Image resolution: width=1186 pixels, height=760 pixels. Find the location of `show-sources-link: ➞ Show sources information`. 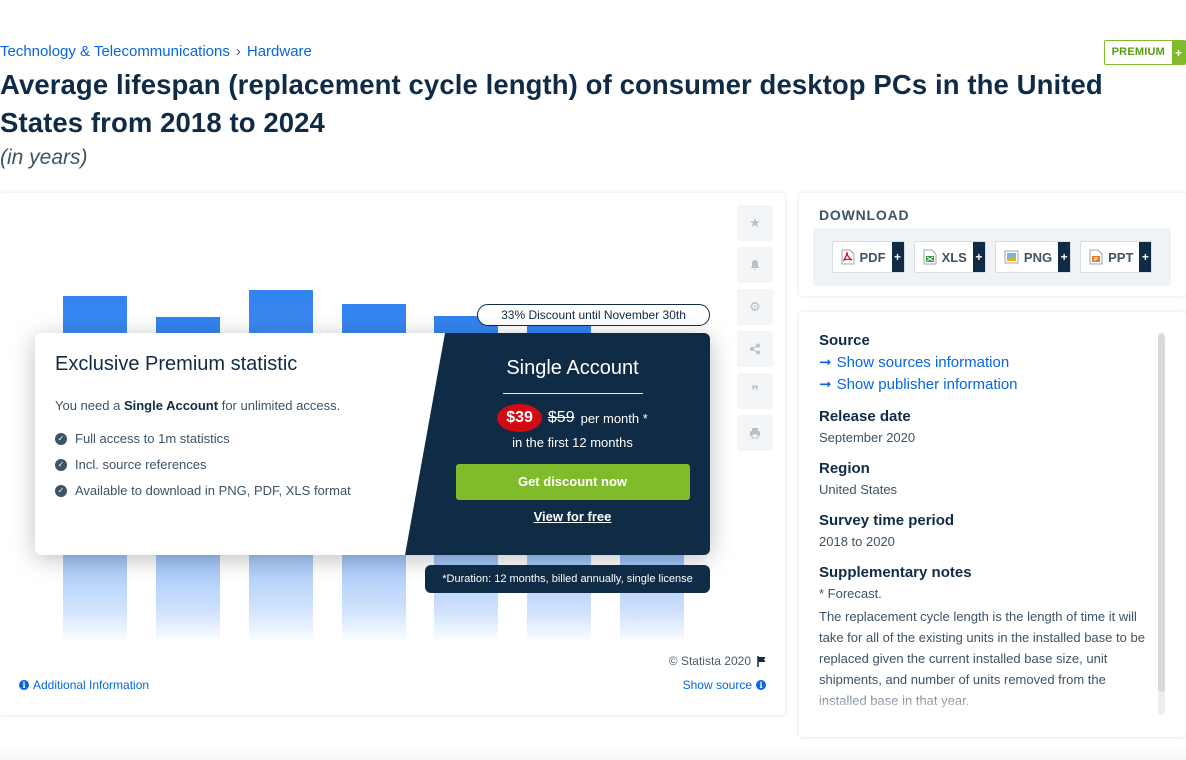

show-sources-link: ➞ Show sources information is located at coordinates (984, 362).